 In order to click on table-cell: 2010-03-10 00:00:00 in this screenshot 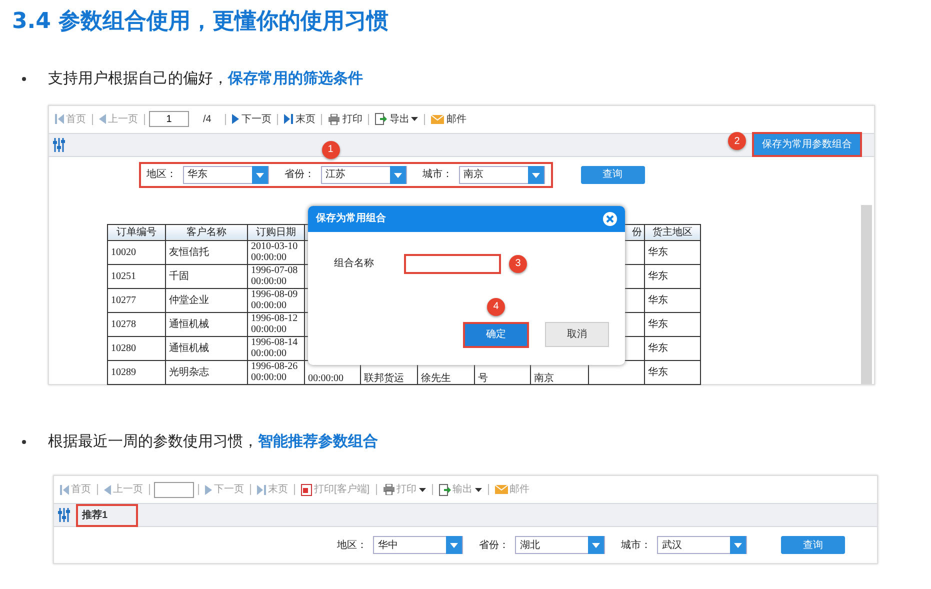, I will do `click(276, 252)`.